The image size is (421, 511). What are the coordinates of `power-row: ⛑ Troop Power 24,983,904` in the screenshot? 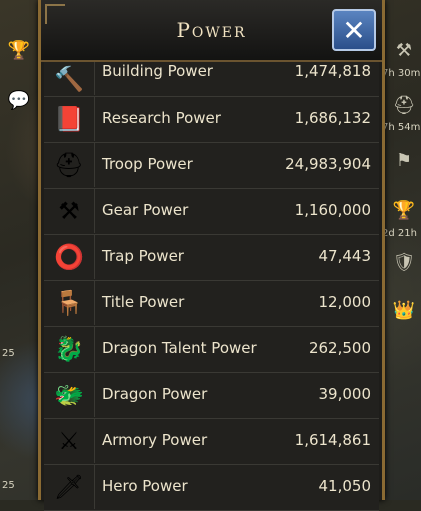 It's located at (211, 166).